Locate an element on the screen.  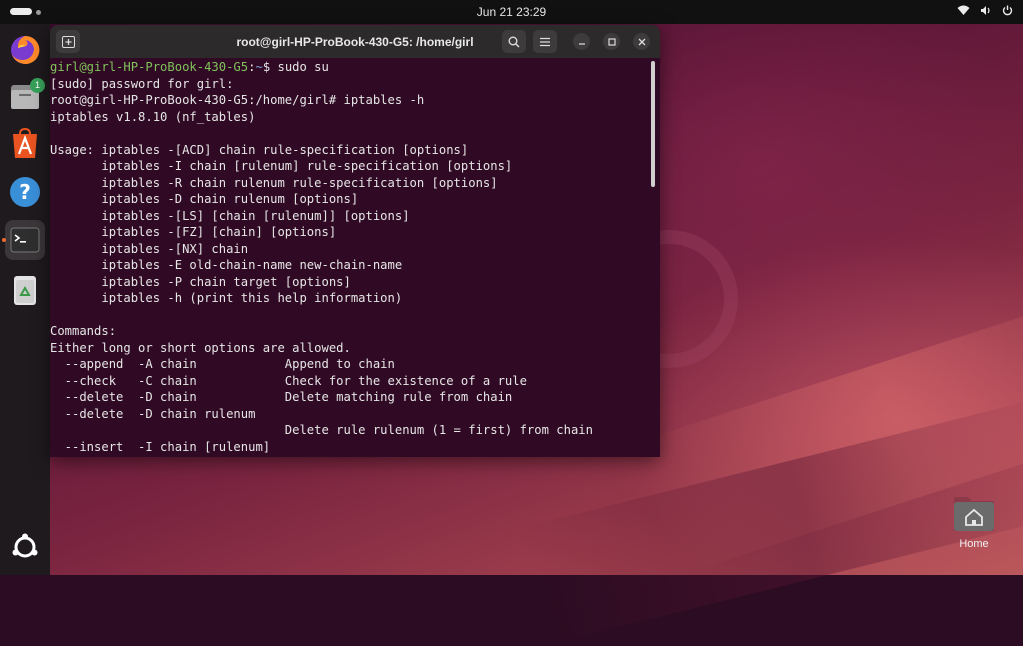
clock: Jun 21 23:29 is located at coordinates (511, 12).